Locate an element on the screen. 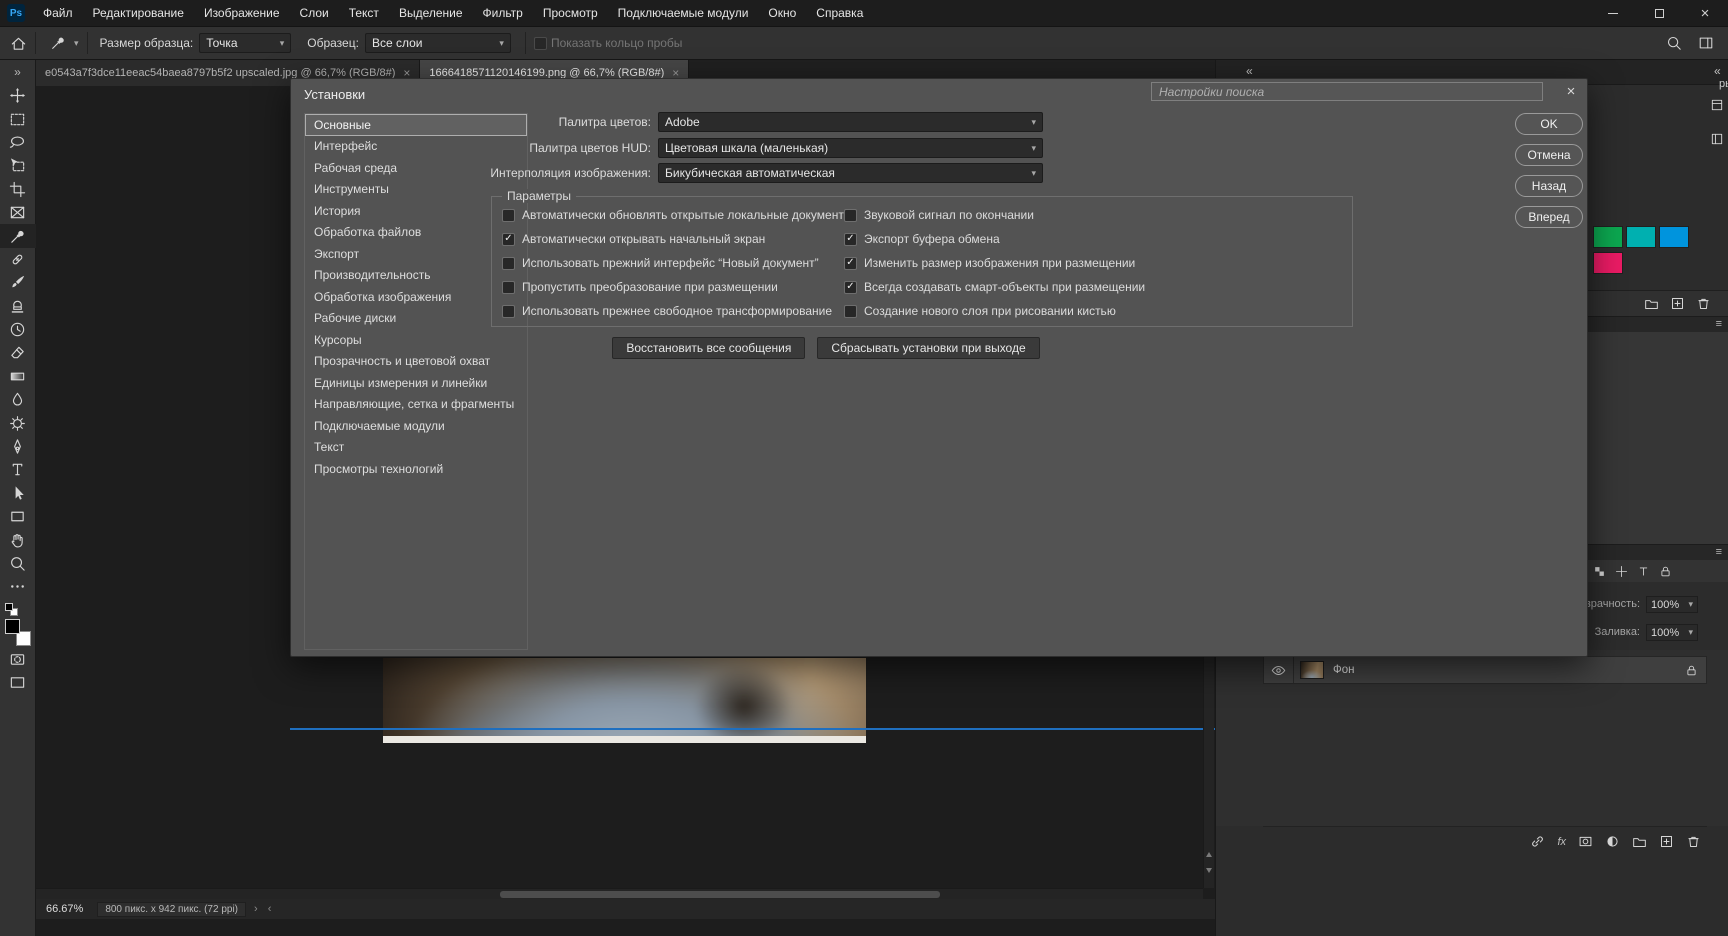  new-layer-icon is located at coordinates (1666, 841).